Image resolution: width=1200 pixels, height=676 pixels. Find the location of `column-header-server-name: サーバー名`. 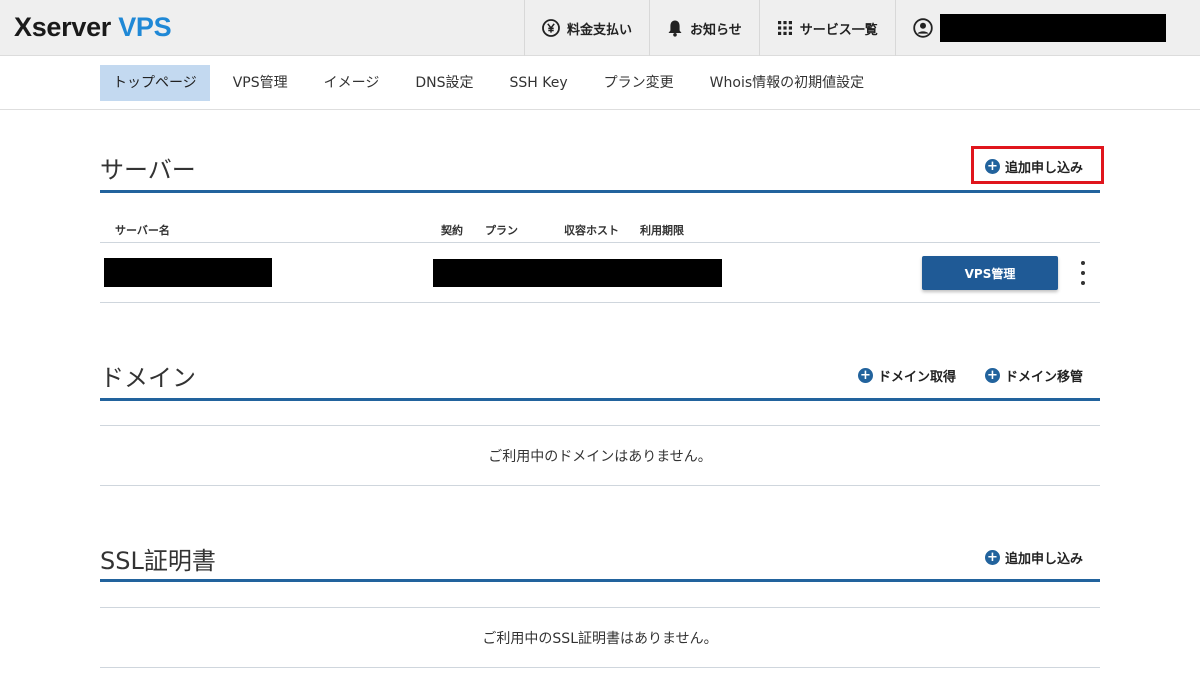

column-header-server-name: サーバー名 is located at coordinates (142, 230).